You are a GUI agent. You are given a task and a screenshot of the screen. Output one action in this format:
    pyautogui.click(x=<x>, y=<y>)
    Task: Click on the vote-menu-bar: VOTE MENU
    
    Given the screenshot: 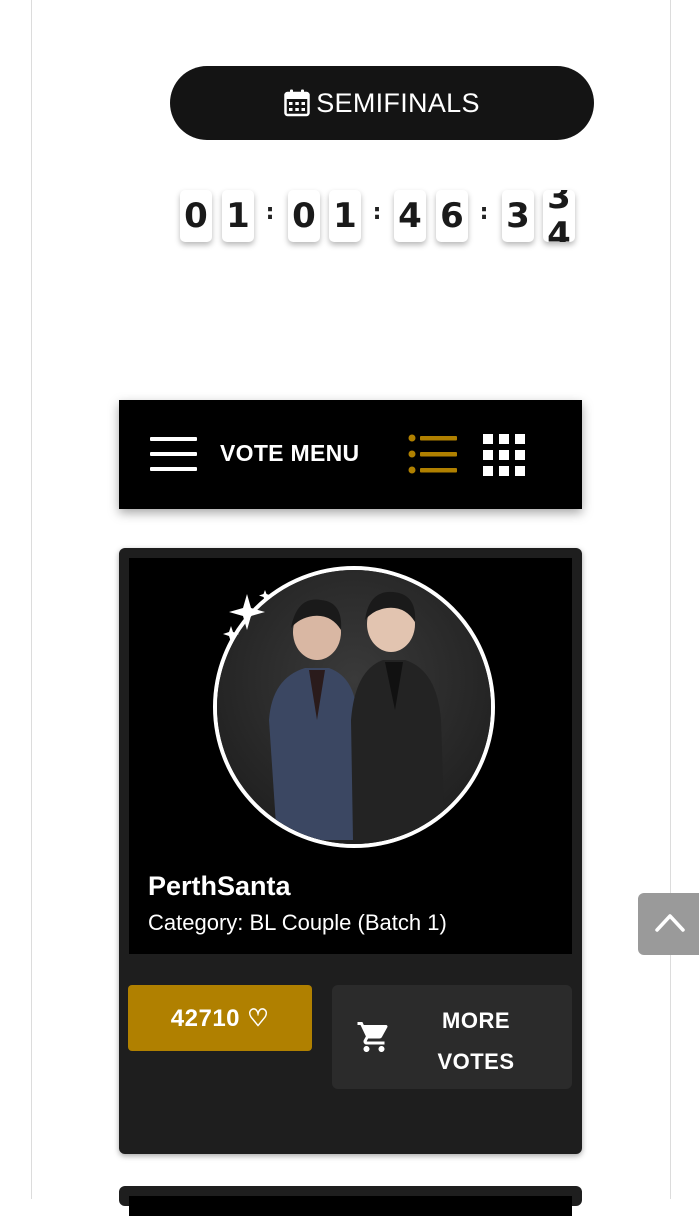 What is the action you would take?
    pyautogui.click(x=350, y=454)
    